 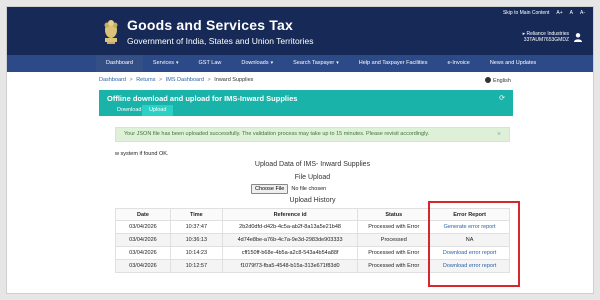 I want to click on tab-upload: Upload, so click(x=158, y=110).